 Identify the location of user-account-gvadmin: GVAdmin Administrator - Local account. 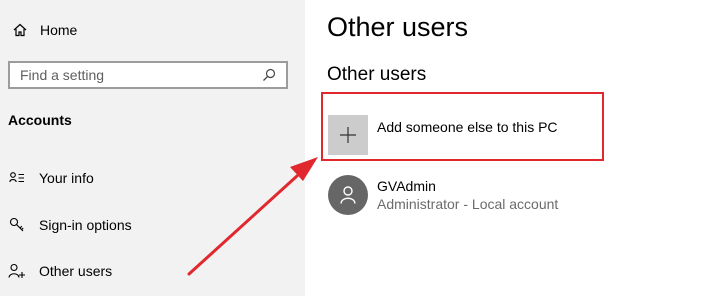
(443, 195).